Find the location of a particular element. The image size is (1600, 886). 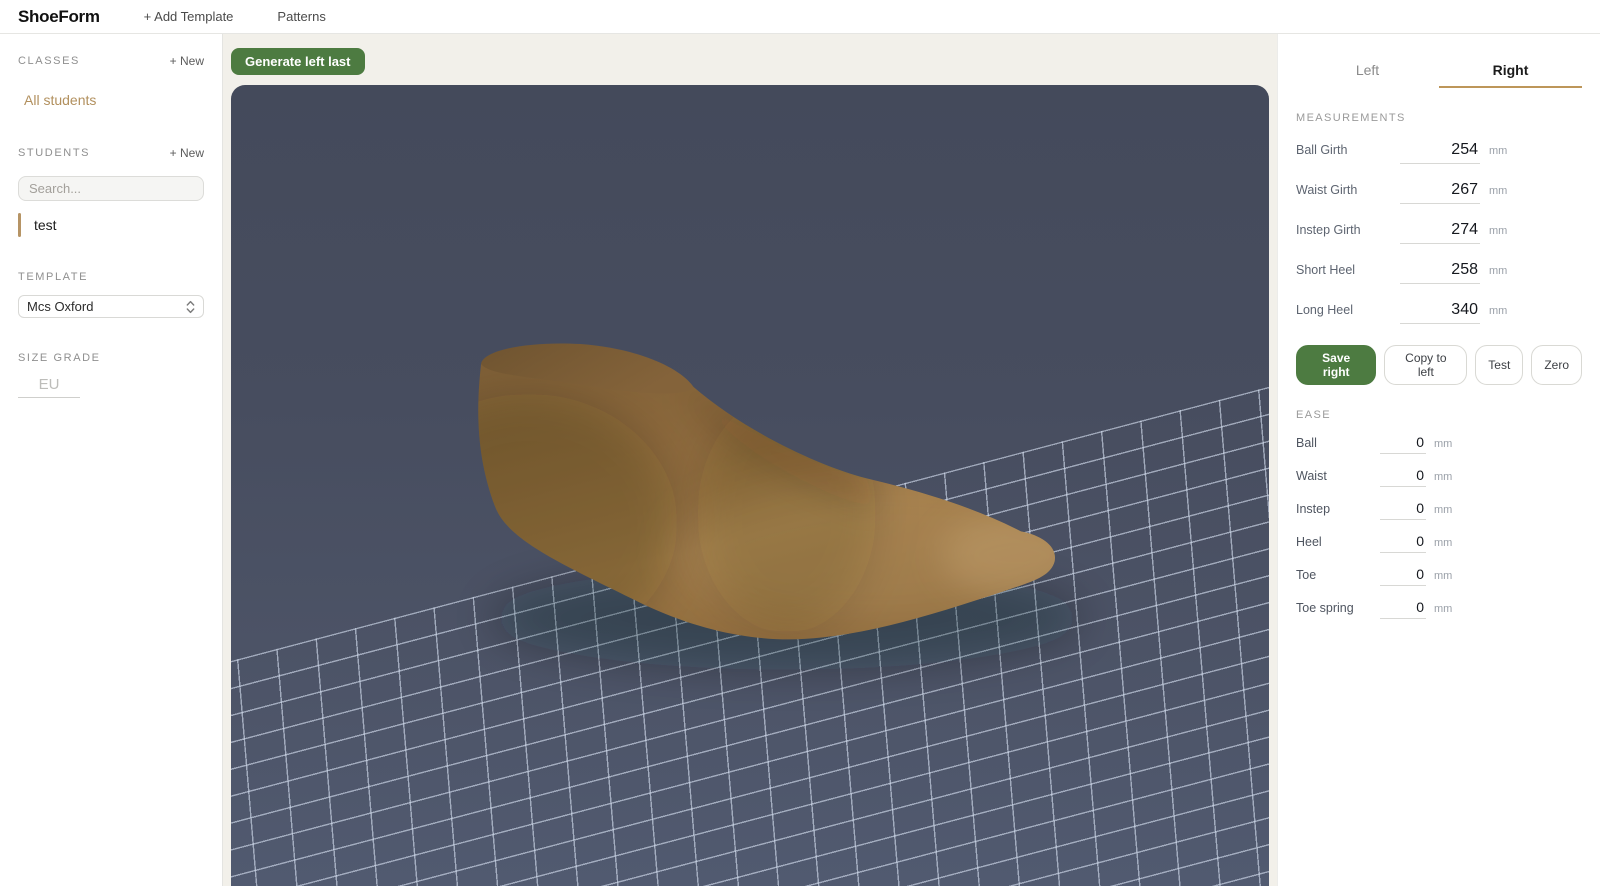

ball-girth-input is located at coordinates (1440, 152).